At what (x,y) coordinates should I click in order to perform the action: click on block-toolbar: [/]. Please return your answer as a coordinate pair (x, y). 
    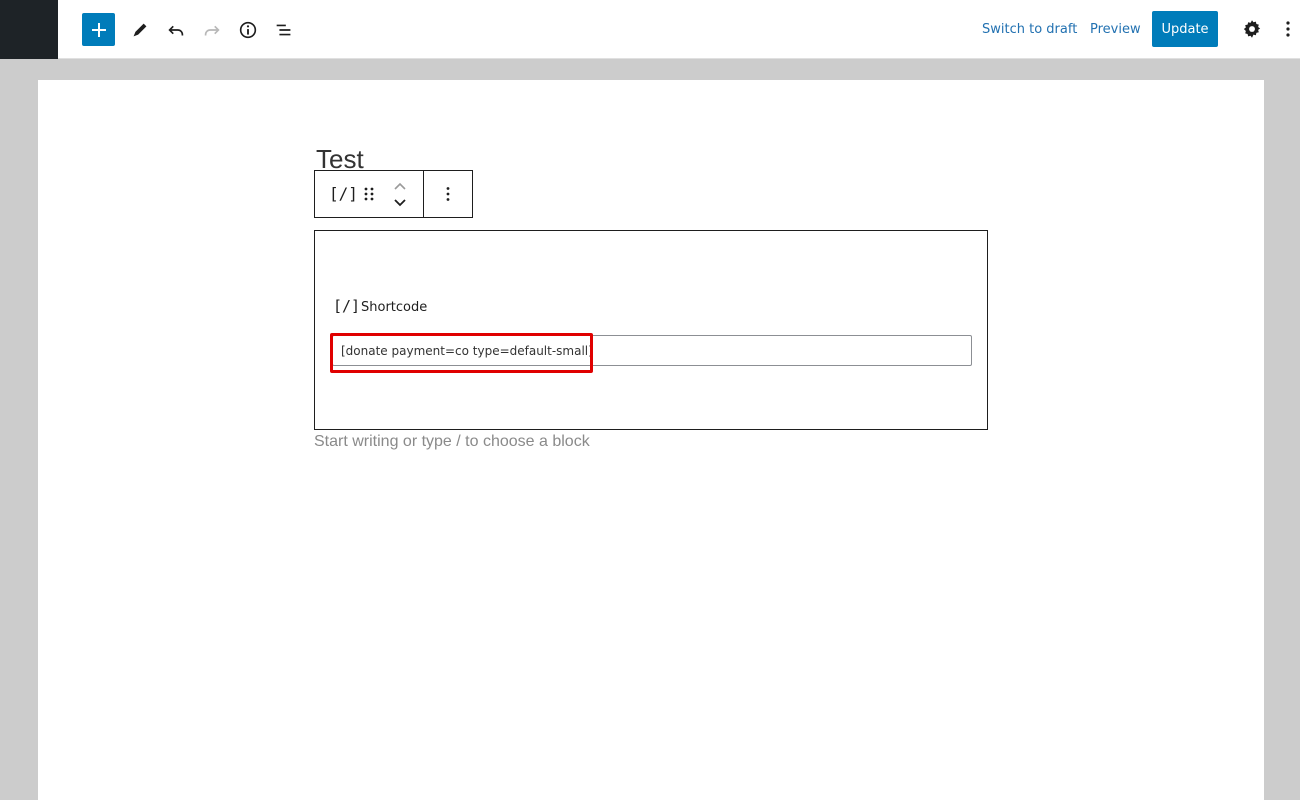
    Looking at the image, I should click on (393, 194).